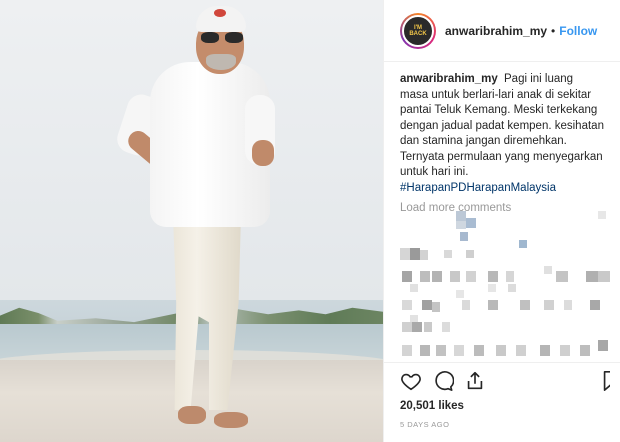 The height and width of the screenshot is (442, 620). I want to click on load-more-comments-button: Load more comments, so click(502, 208).